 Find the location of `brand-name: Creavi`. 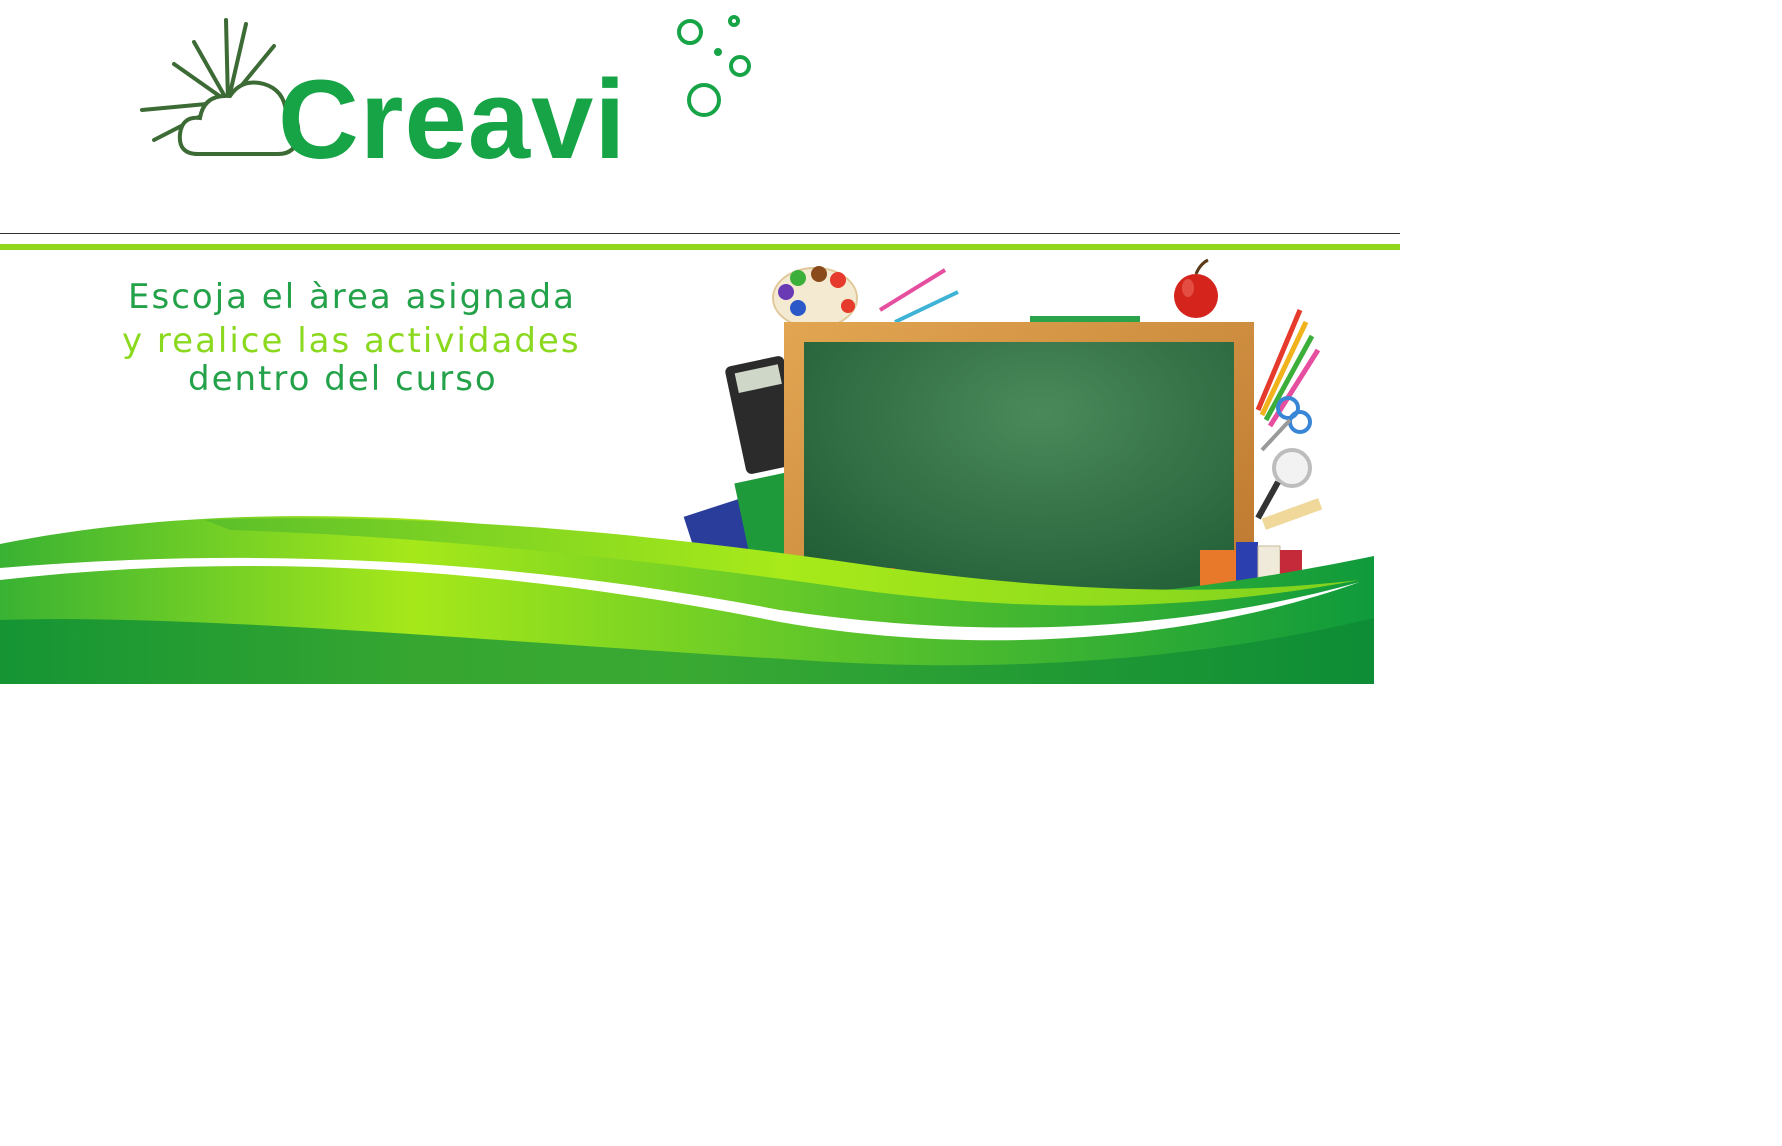

brand-name: Creavi is located at coordinates (452, 119).